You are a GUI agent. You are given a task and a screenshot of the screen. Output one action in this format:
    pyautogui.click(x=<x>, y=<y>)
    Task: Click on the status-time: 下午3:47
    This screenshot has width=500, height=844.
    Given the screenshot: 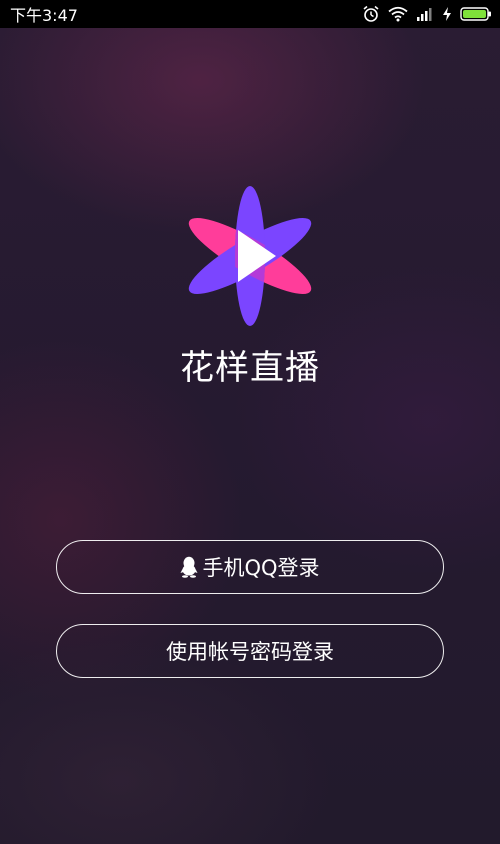 What is the action you would take?
    pyautogui.click(x=44, y=15)
    